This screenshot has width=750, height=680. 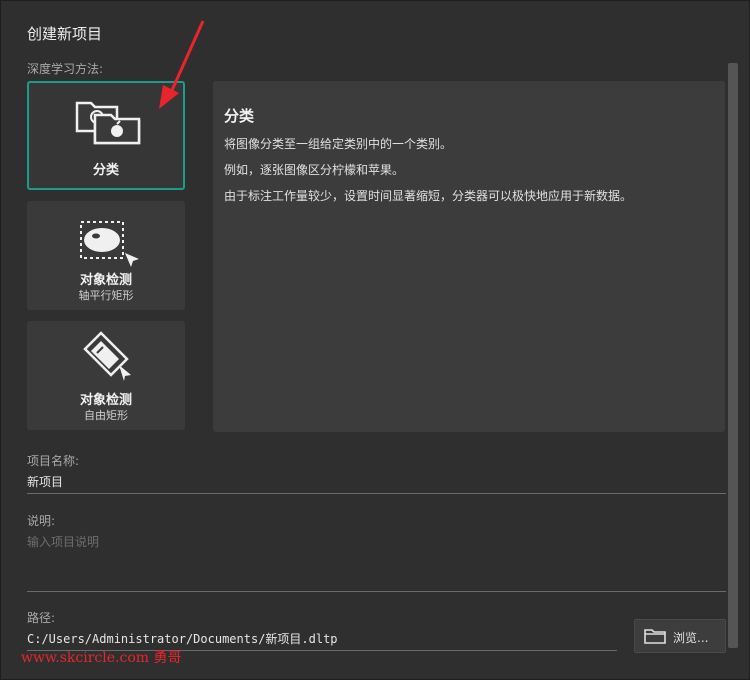 I want to click on path-label: 路径:, so click(x=41, y=618).